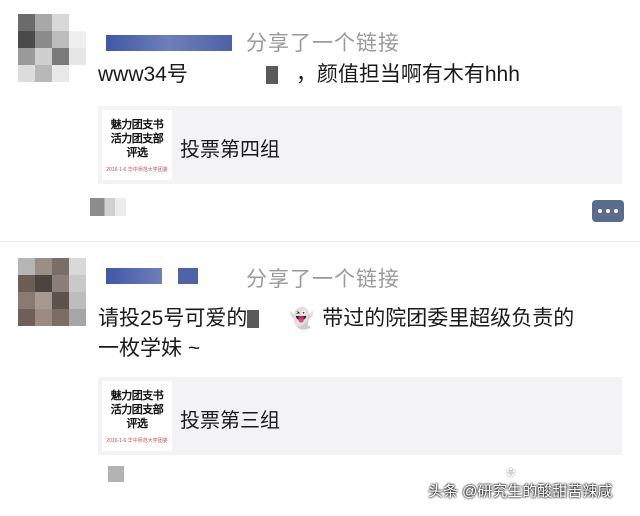 The width and height of the screenshot is (640, 516). I want to click on link-title: 投票第四组, so click(230, 150).